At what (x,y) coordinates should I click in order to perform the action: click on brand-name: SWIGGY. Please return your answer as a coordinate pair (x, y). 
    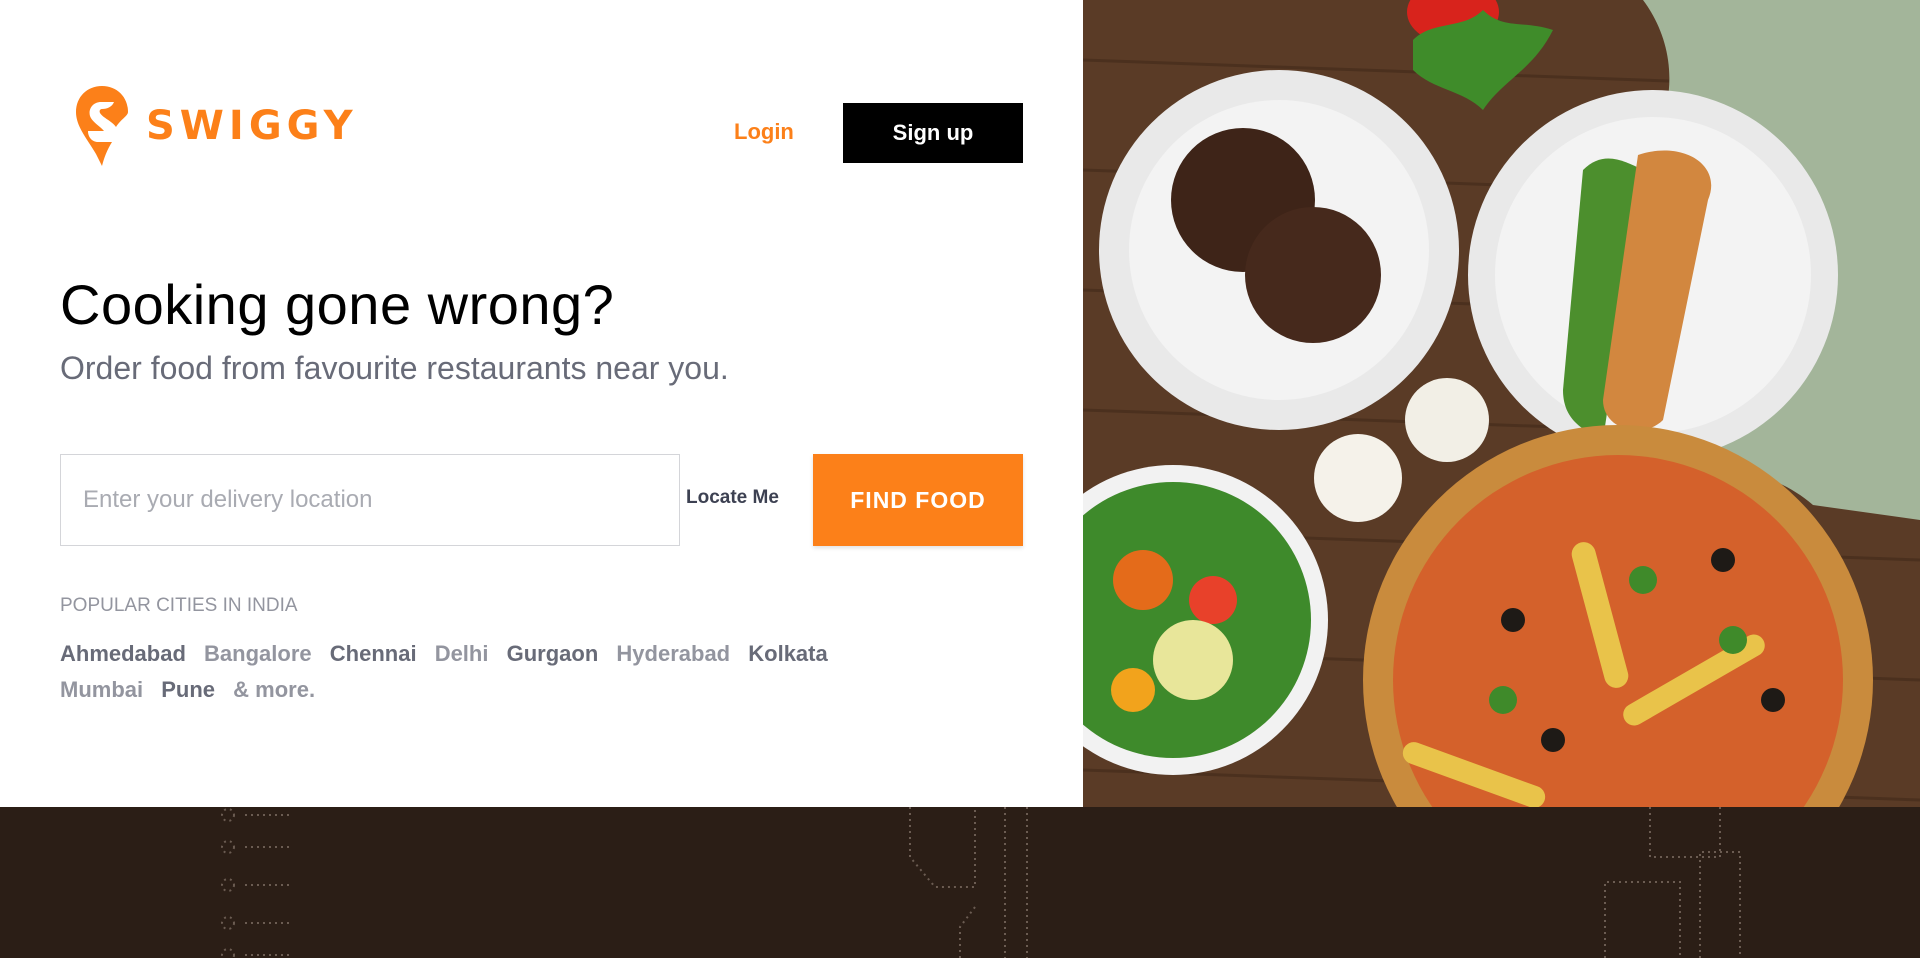
    Looking at the image, I should click on (252, 126).